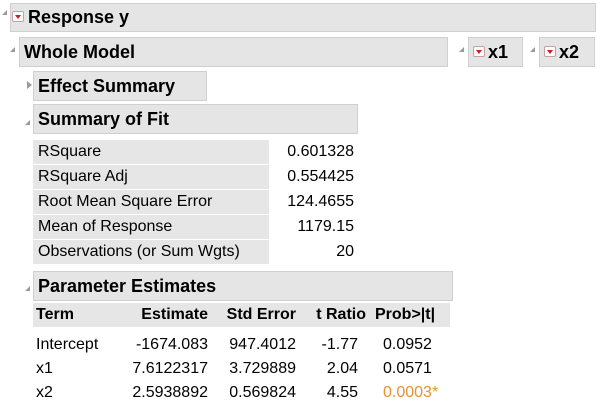 This screenshot has width=603, height=414. Describe the element at coordinates (262, 392) in the screenshot. I see `std-error-cell: 0.569824` at that location.